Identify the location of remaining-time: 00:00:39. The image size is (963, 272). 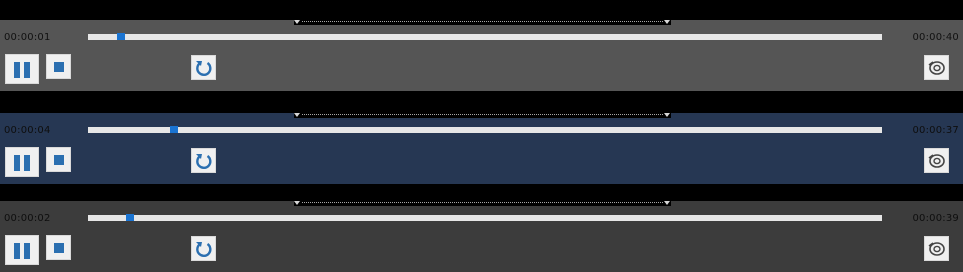
(935, 218).